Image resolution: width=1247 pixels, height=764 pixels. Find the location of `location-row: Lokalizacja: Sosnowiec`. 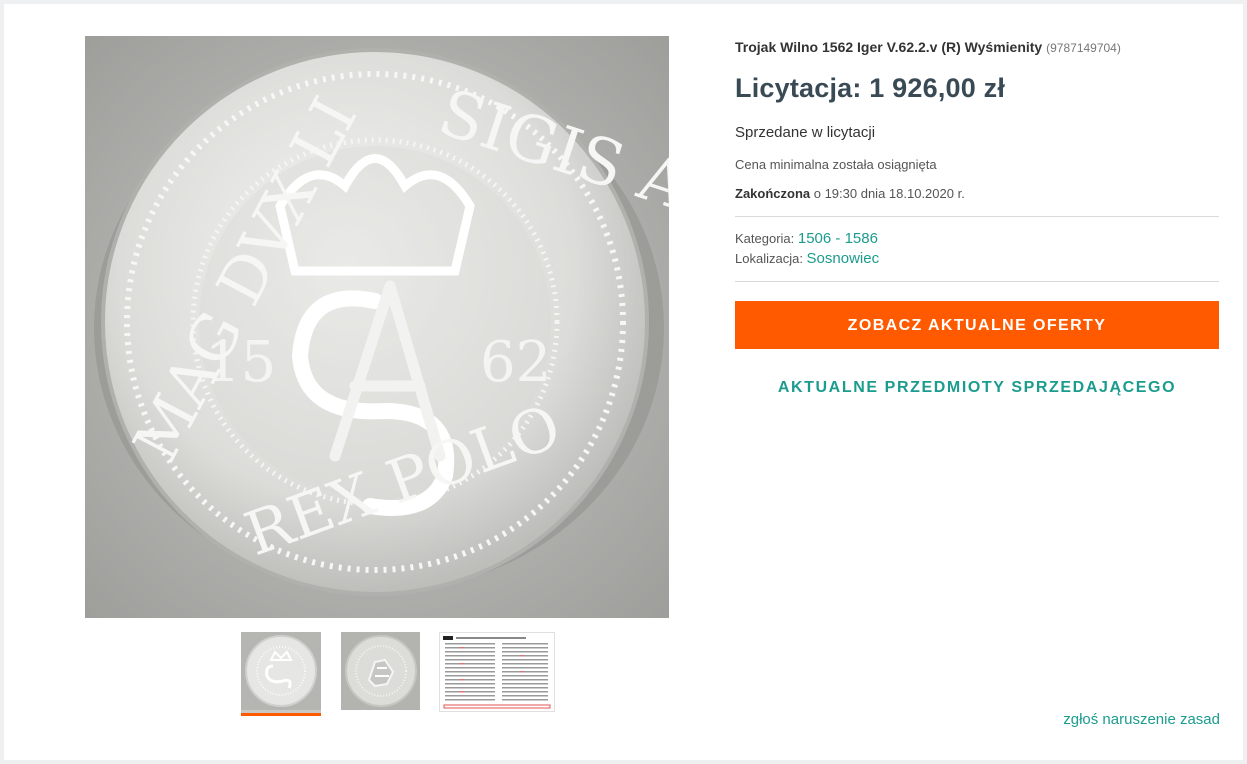

location-row: Lokalizacja: Sosnowiec is located at coordinates (977, 259).